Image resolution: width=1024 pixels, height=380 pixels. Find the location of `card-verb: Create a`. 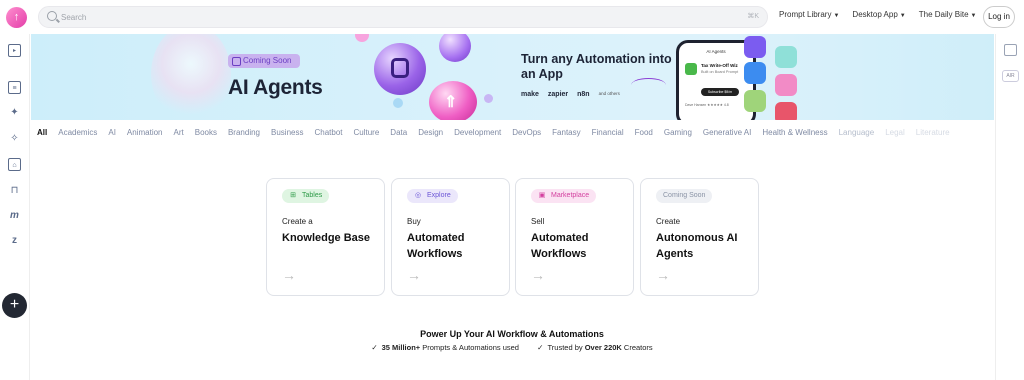

card-verb: Create a is located at coordinates (297, 221).